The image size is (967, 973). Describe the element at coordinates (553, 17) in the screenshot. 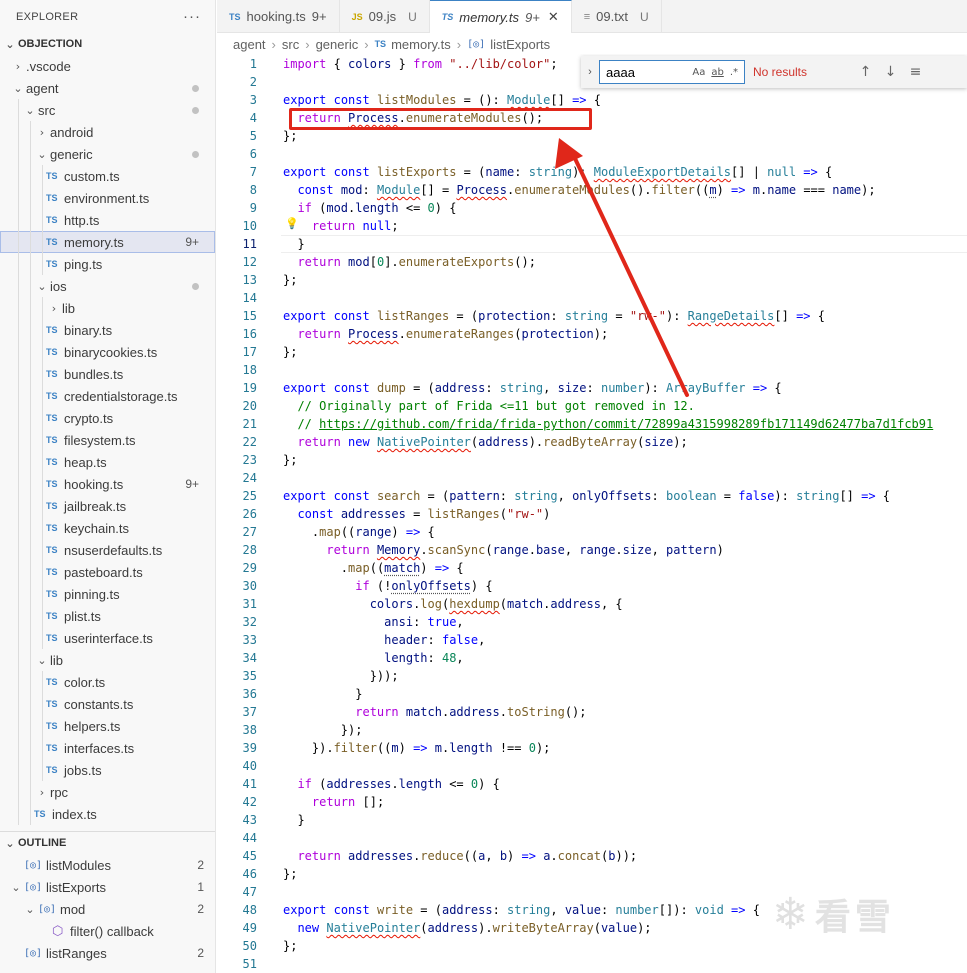

I see `close-icon: ✕` at that location.